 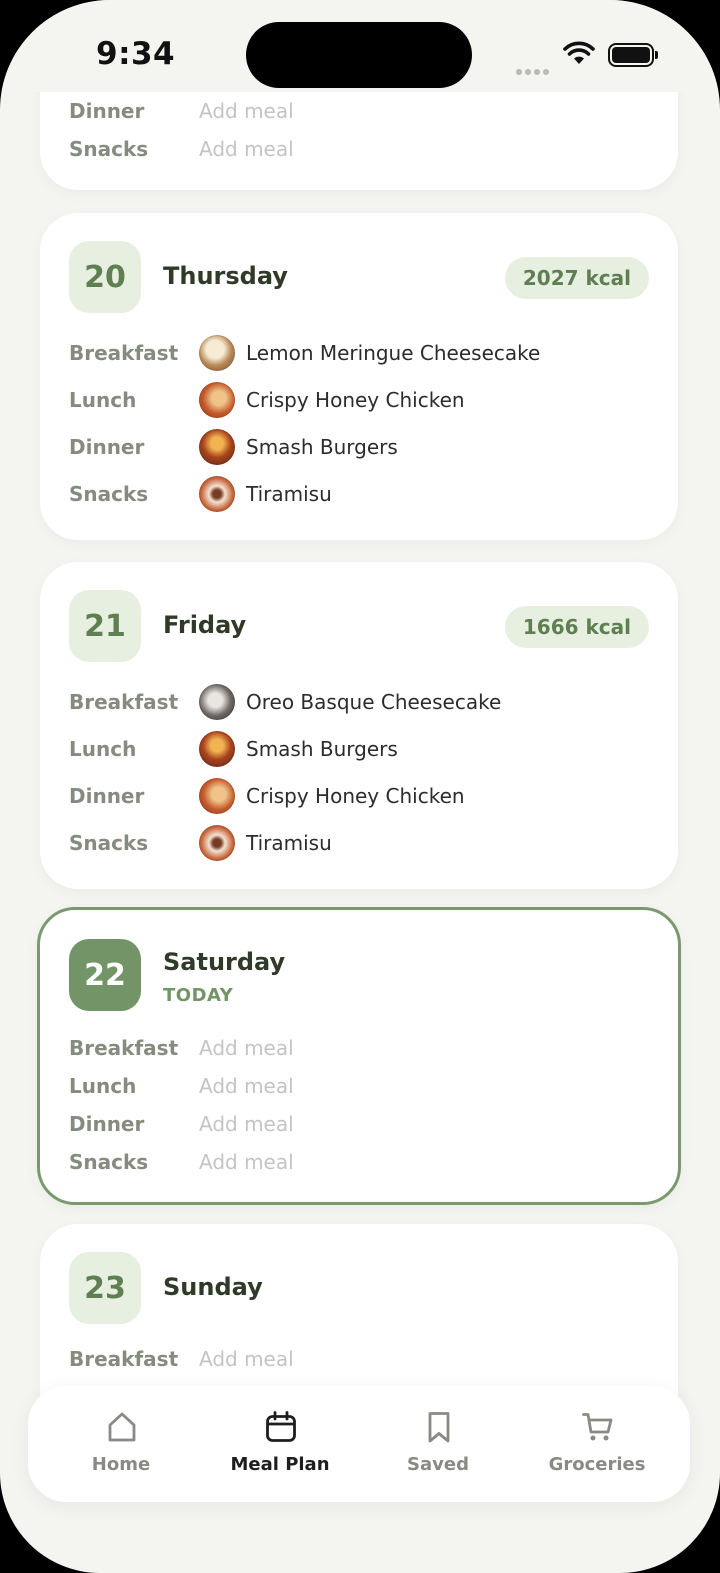 I want to click on tab-label: Home, so click(x=121, y=1464).